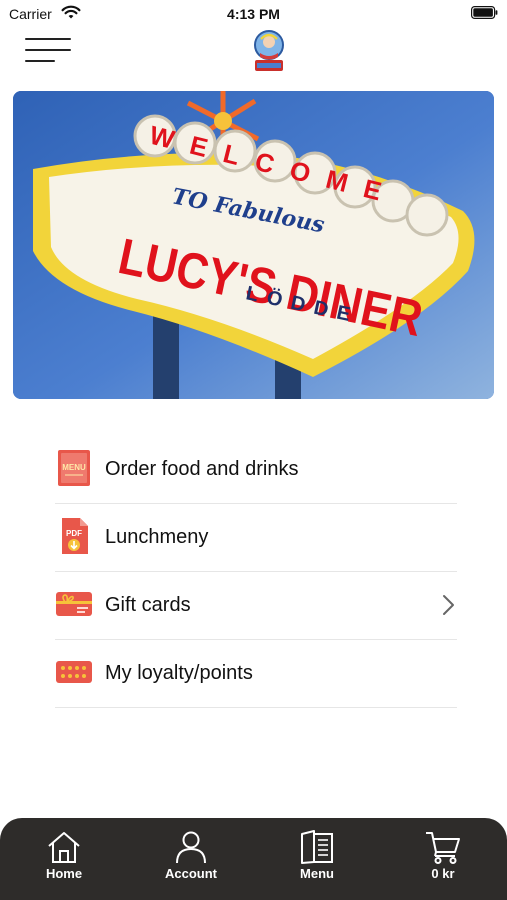  Describe the element at coordinates (64, 847) in the screenshot. I see `home-icon` at that location.